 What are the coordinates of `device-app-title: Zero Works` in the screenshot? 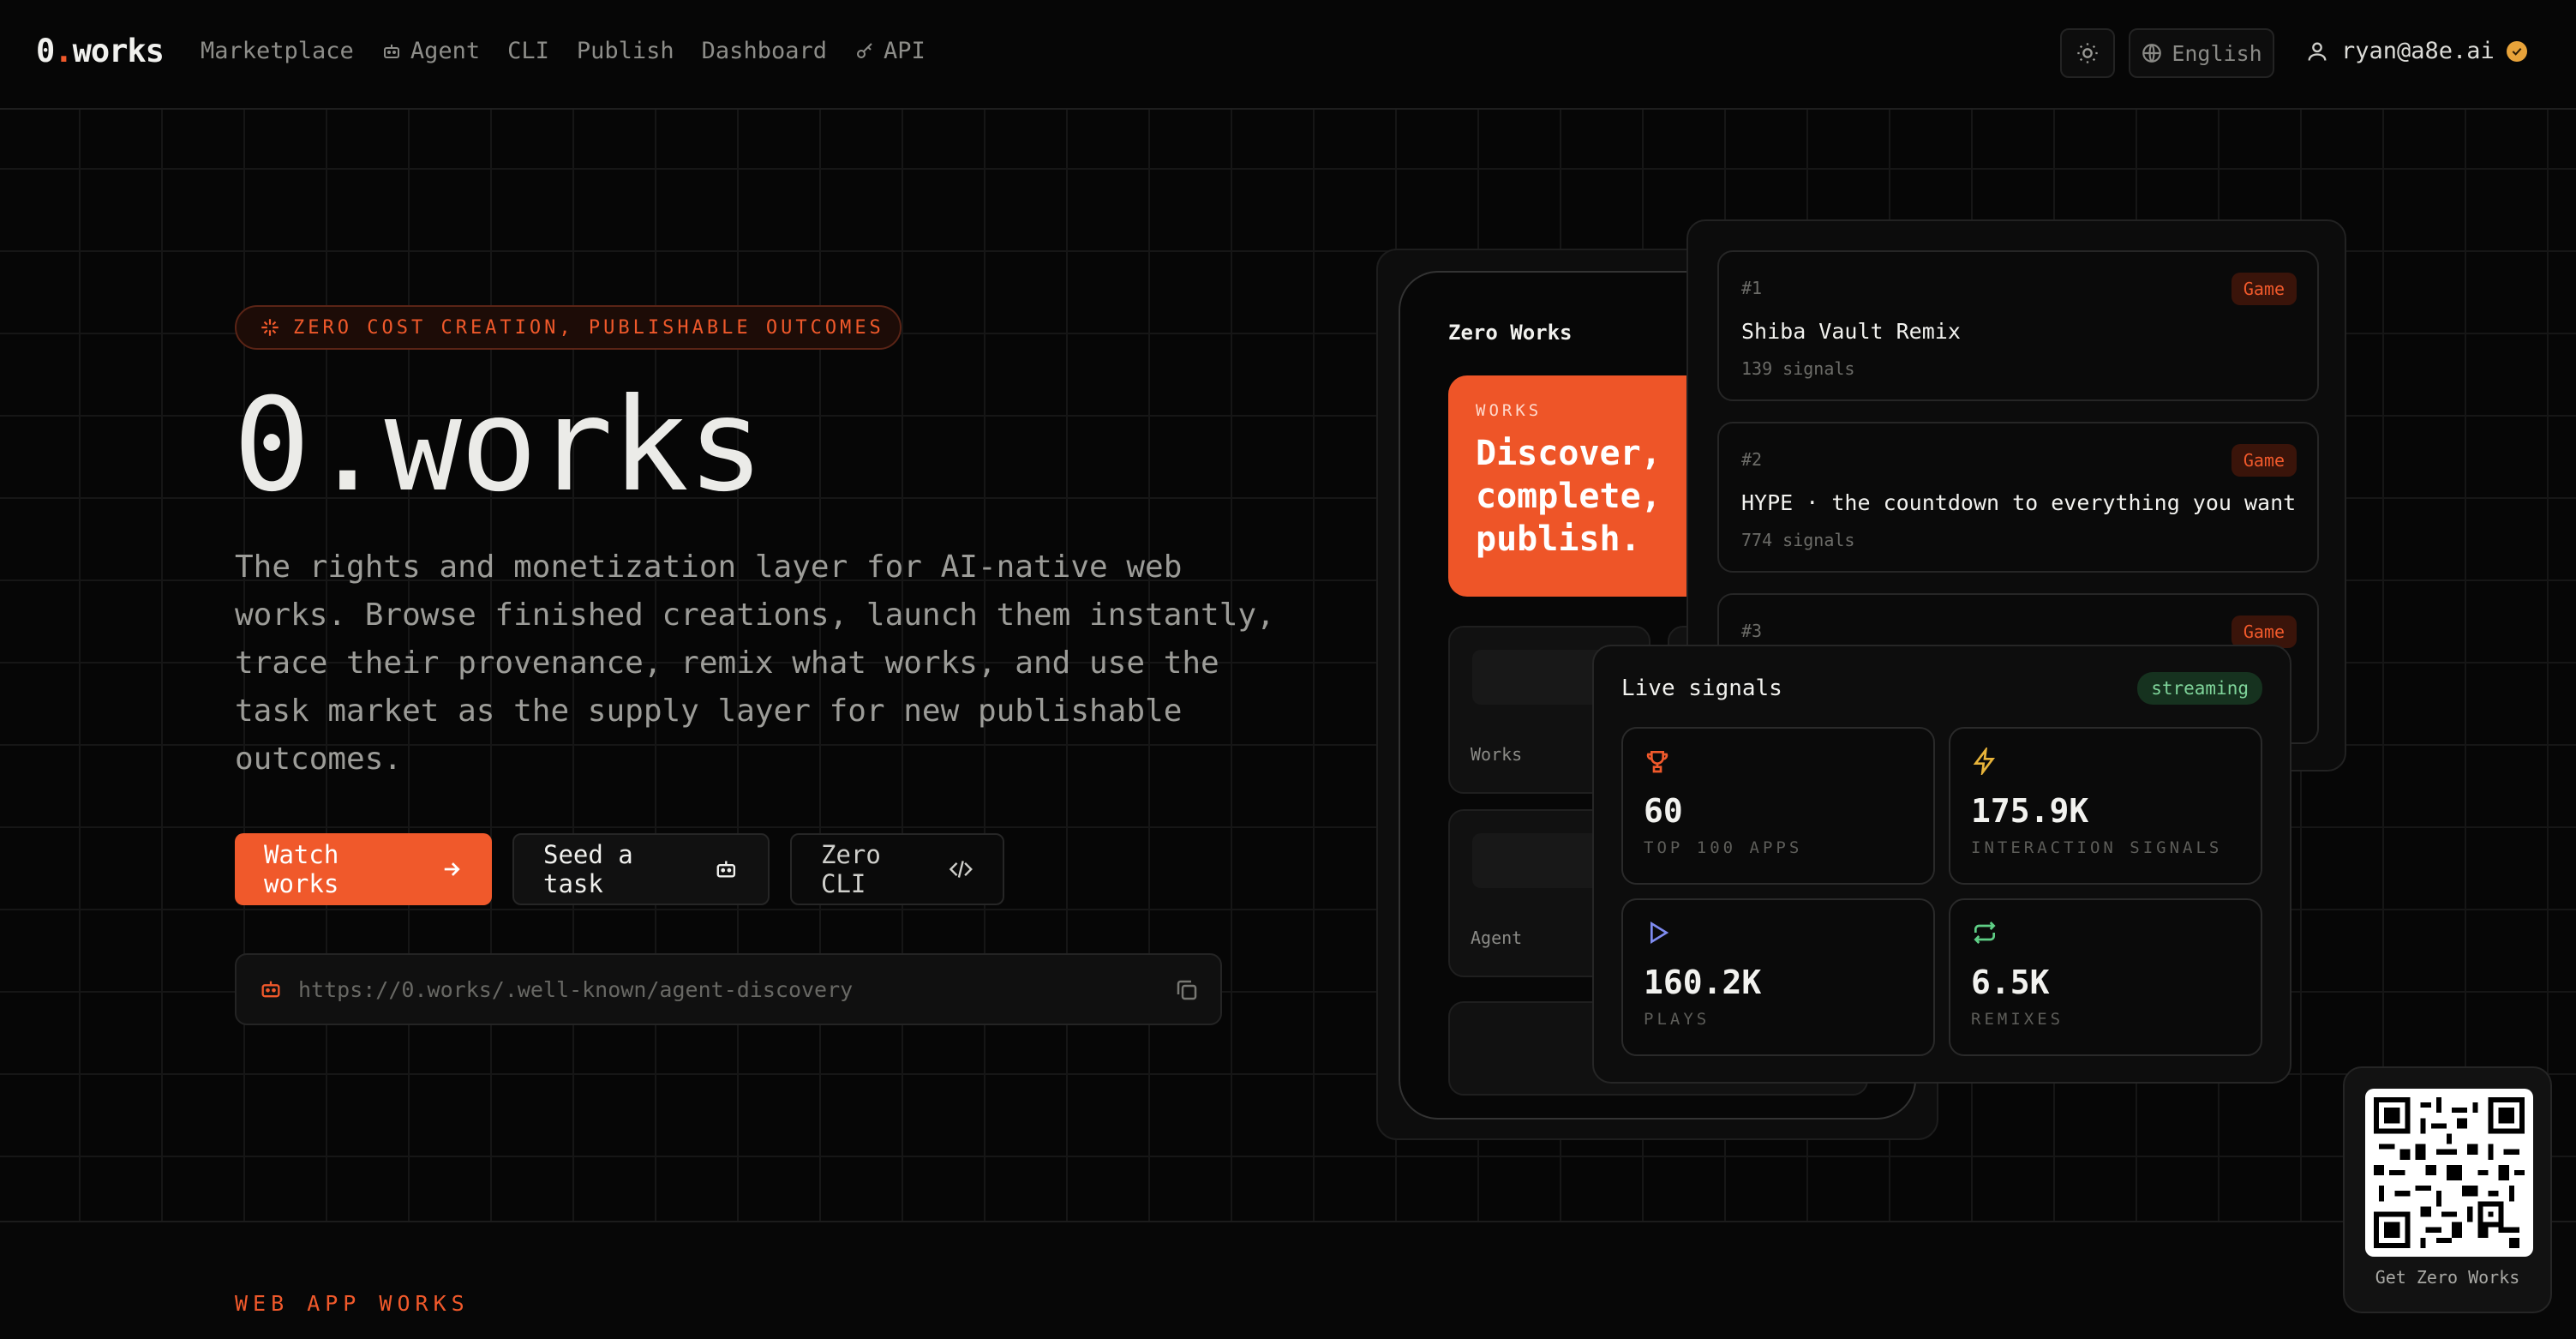 It's located at (1510, 333).